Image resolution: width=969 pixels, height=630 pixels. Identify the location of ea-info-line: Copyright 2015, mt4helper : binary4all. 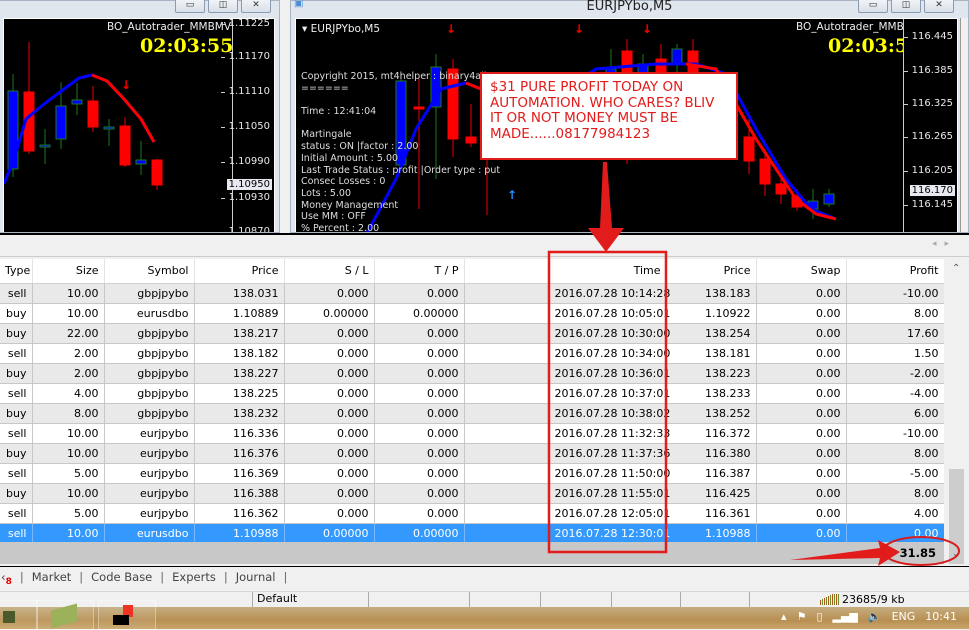
(394, 76).